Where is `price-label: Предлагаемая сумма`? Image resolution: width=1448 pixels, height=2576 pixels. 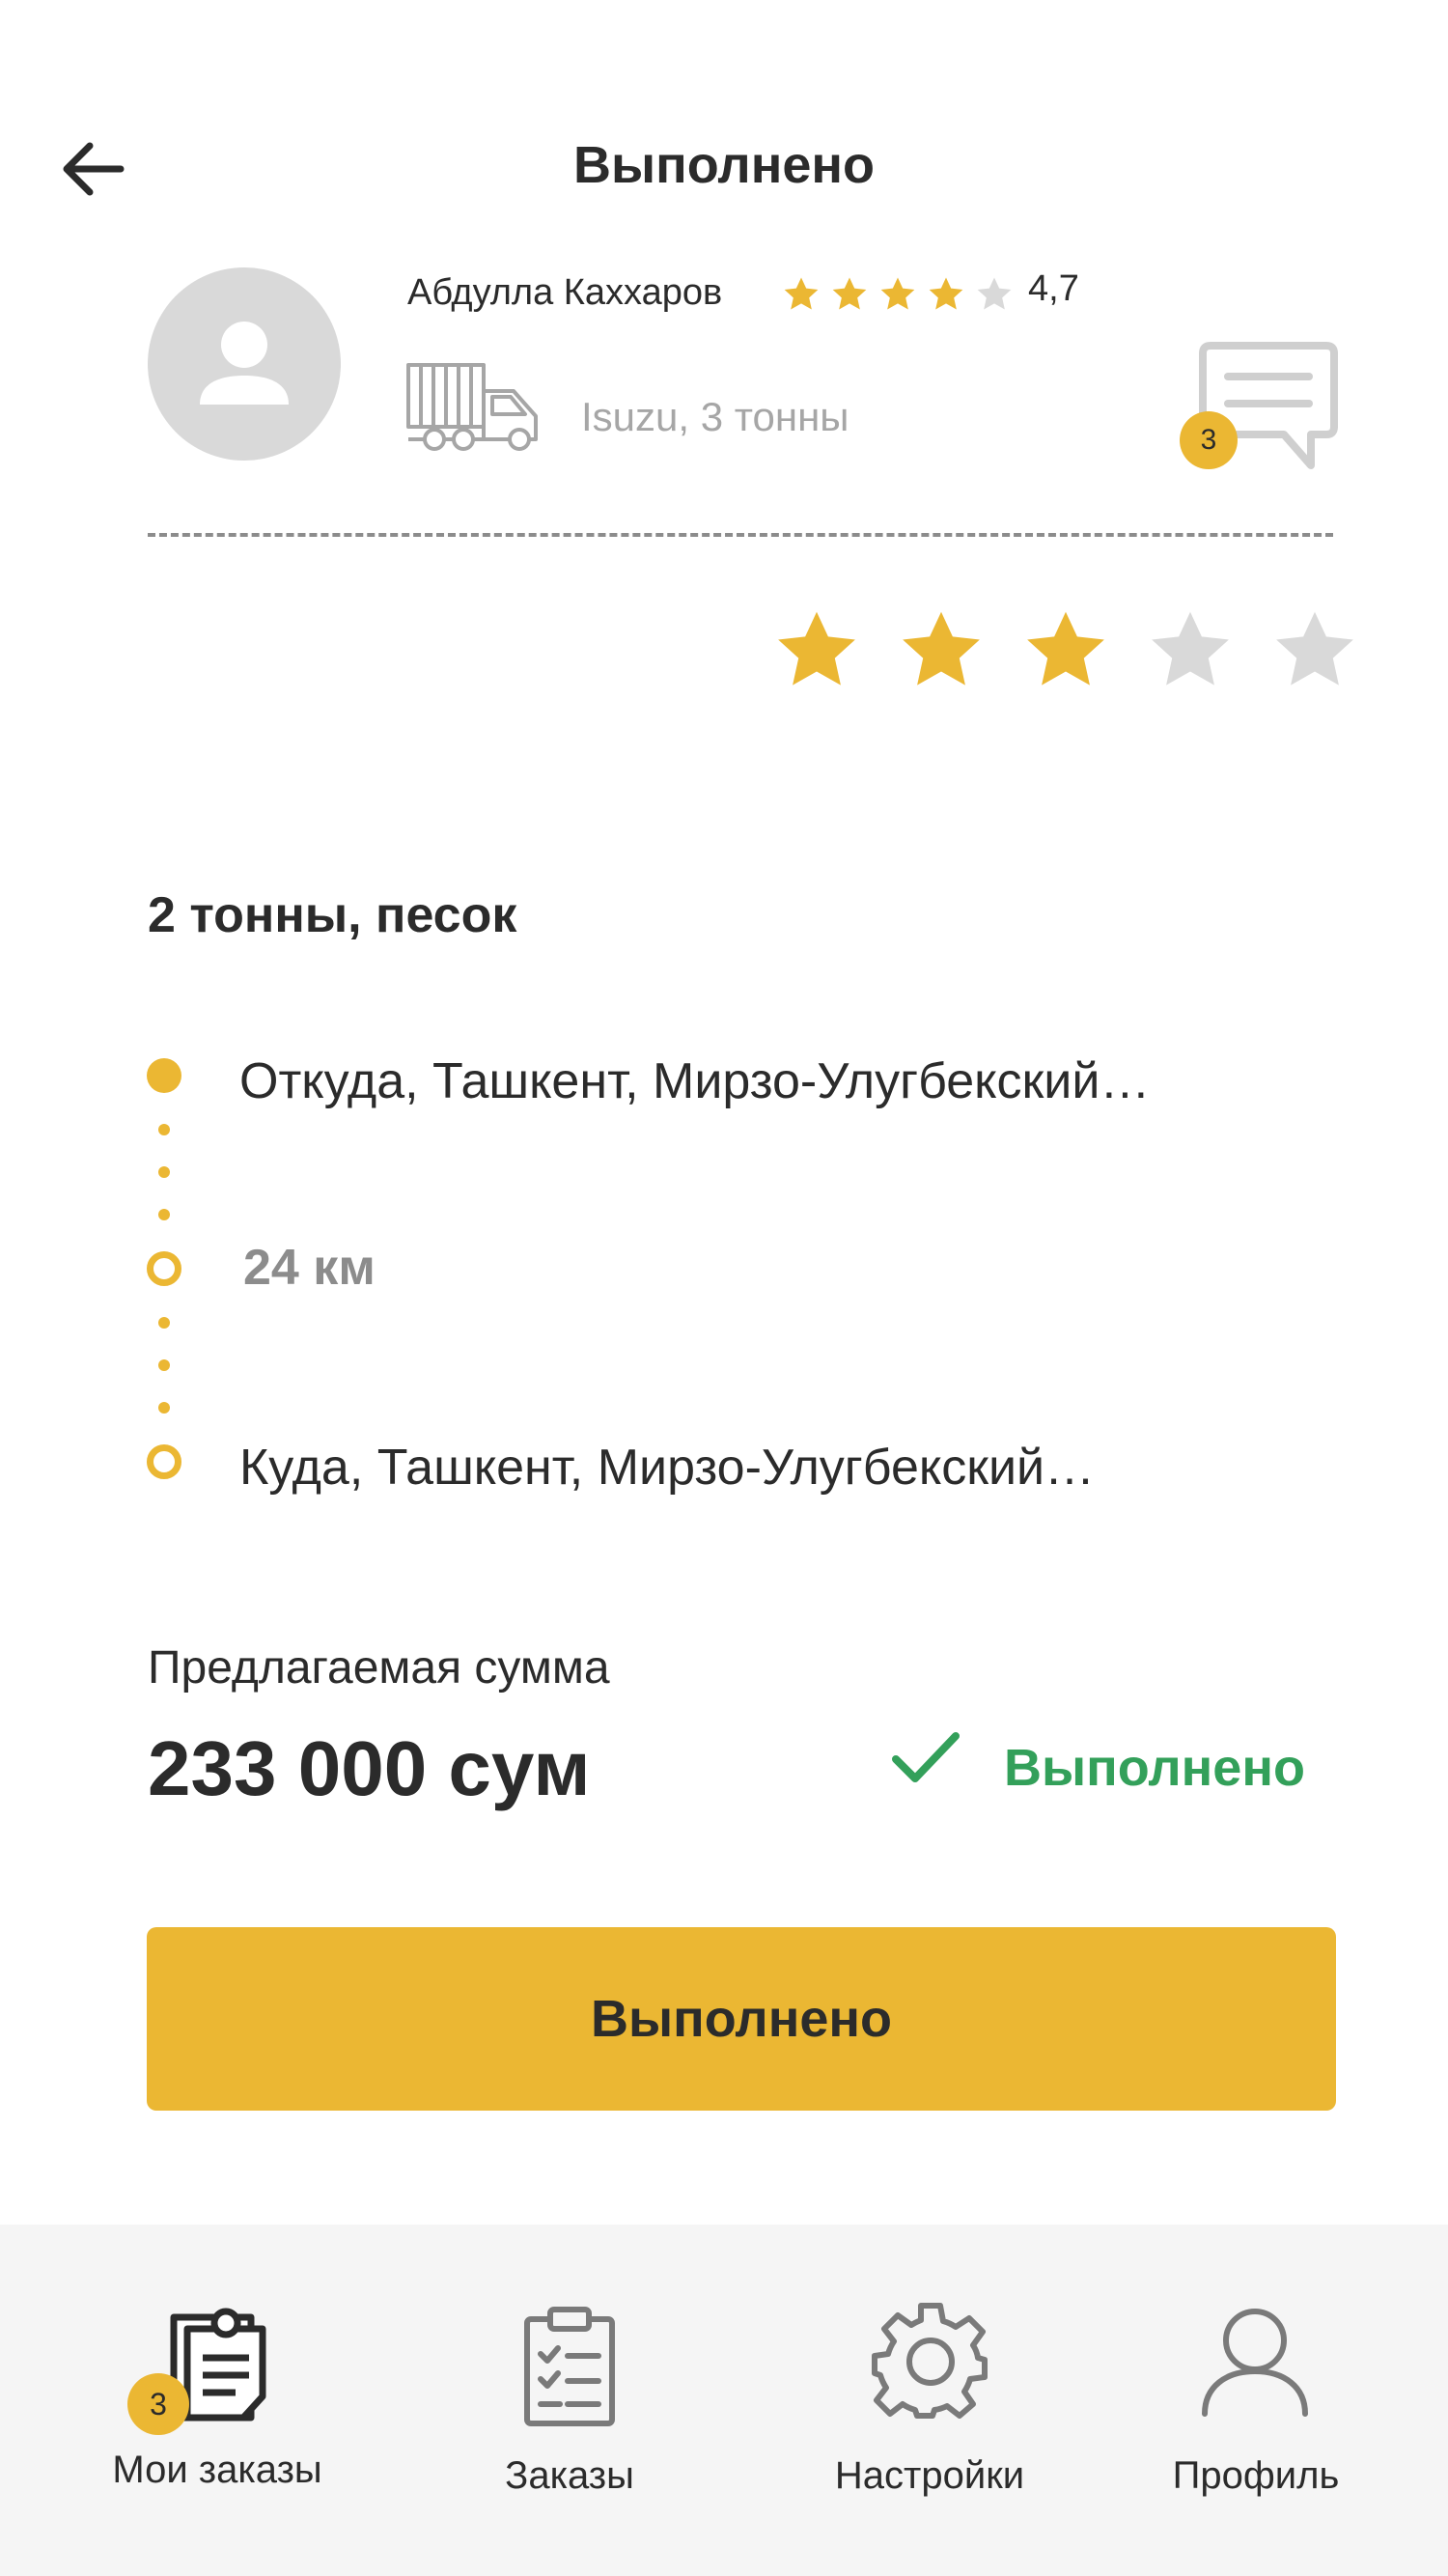
price-label: Предлагаемая сумма is located at coordinates (379, 1668).